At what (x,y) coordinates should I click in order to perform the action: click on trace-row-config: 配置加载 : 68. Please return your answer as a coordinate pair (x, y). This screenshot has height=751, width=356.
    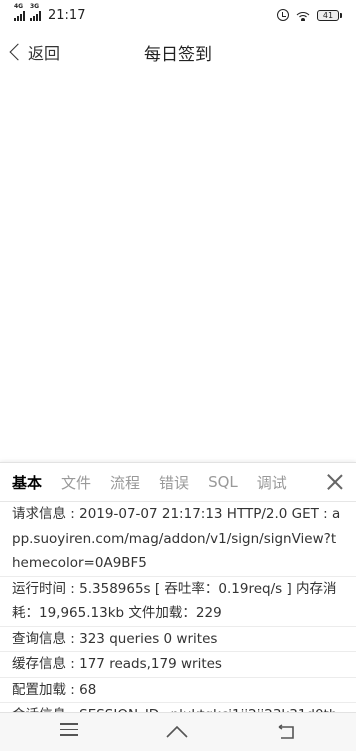
    Looking at the image, I should click on (178, 690).